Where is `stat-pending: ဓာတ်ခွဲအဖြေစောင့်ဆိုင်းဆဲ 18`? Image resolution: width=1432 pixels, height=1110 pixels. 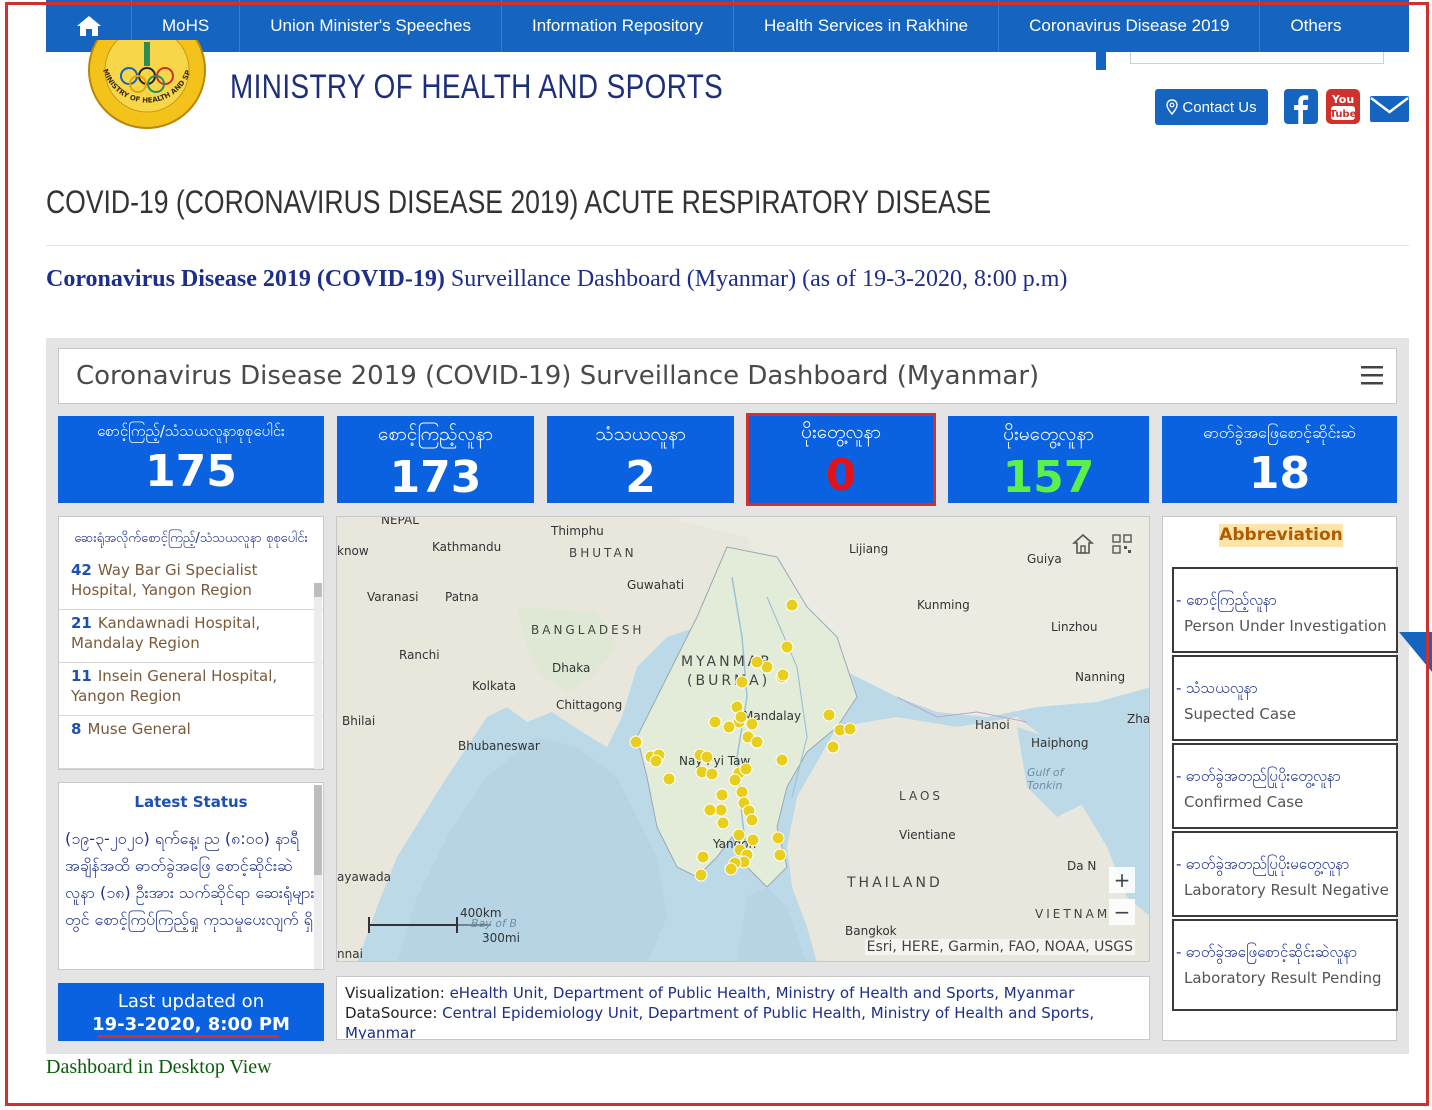
stat-pending: ဓာတ်ခွဲအဖြေစောင့်ဆိုင်းဆဲ 18 is located at coordinates (1279, 459).